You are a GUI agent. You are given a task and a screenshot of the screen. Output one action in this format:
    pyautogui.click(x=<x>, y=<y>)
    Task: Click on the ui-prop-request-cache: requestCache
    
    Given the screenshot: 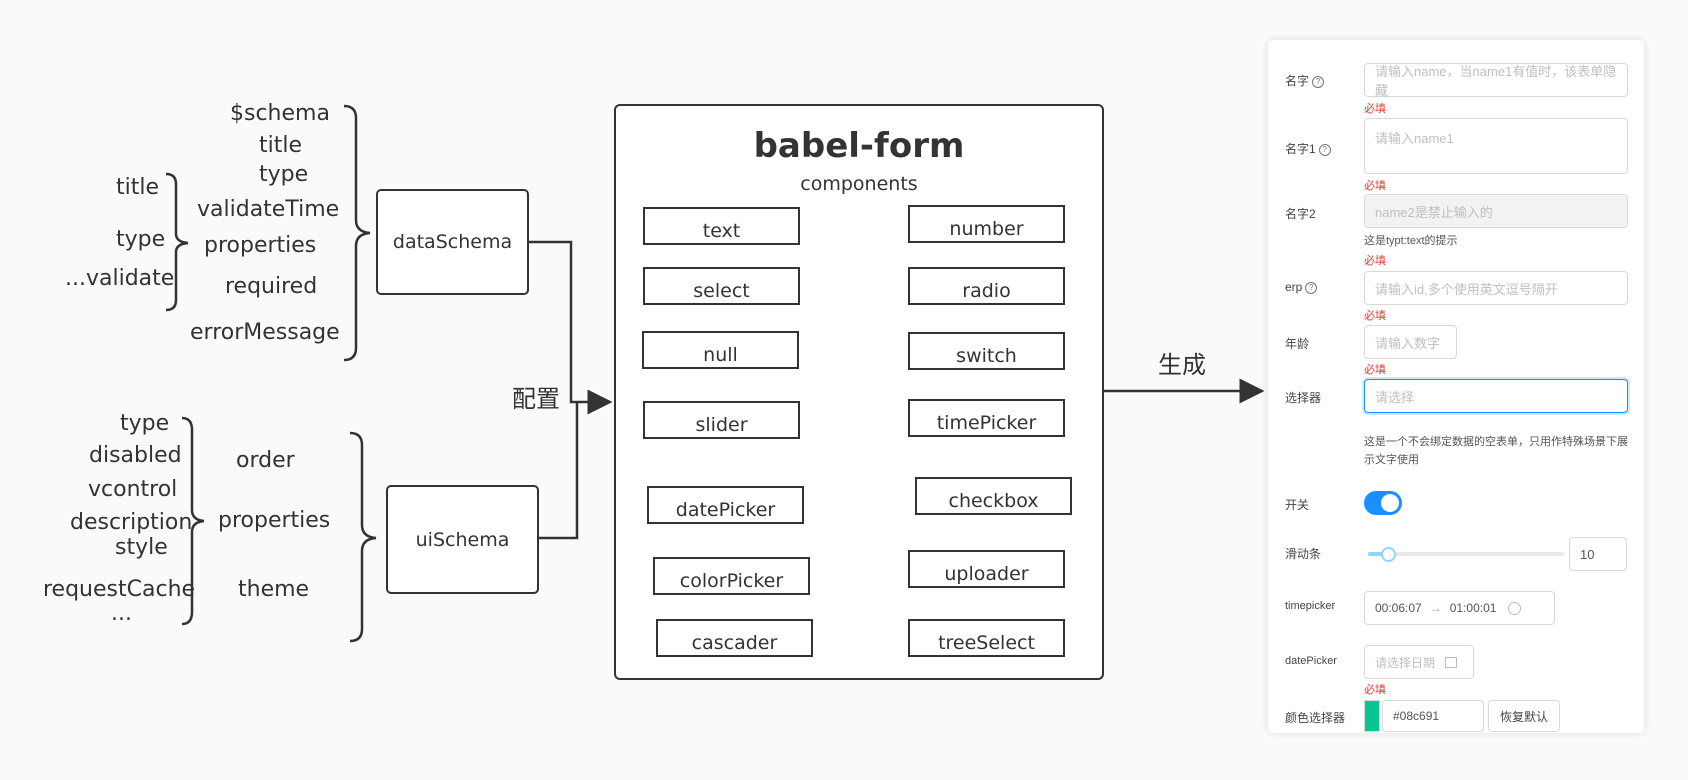 What is the action you would take?
    pyautogui.click(x=119, y=589)
    